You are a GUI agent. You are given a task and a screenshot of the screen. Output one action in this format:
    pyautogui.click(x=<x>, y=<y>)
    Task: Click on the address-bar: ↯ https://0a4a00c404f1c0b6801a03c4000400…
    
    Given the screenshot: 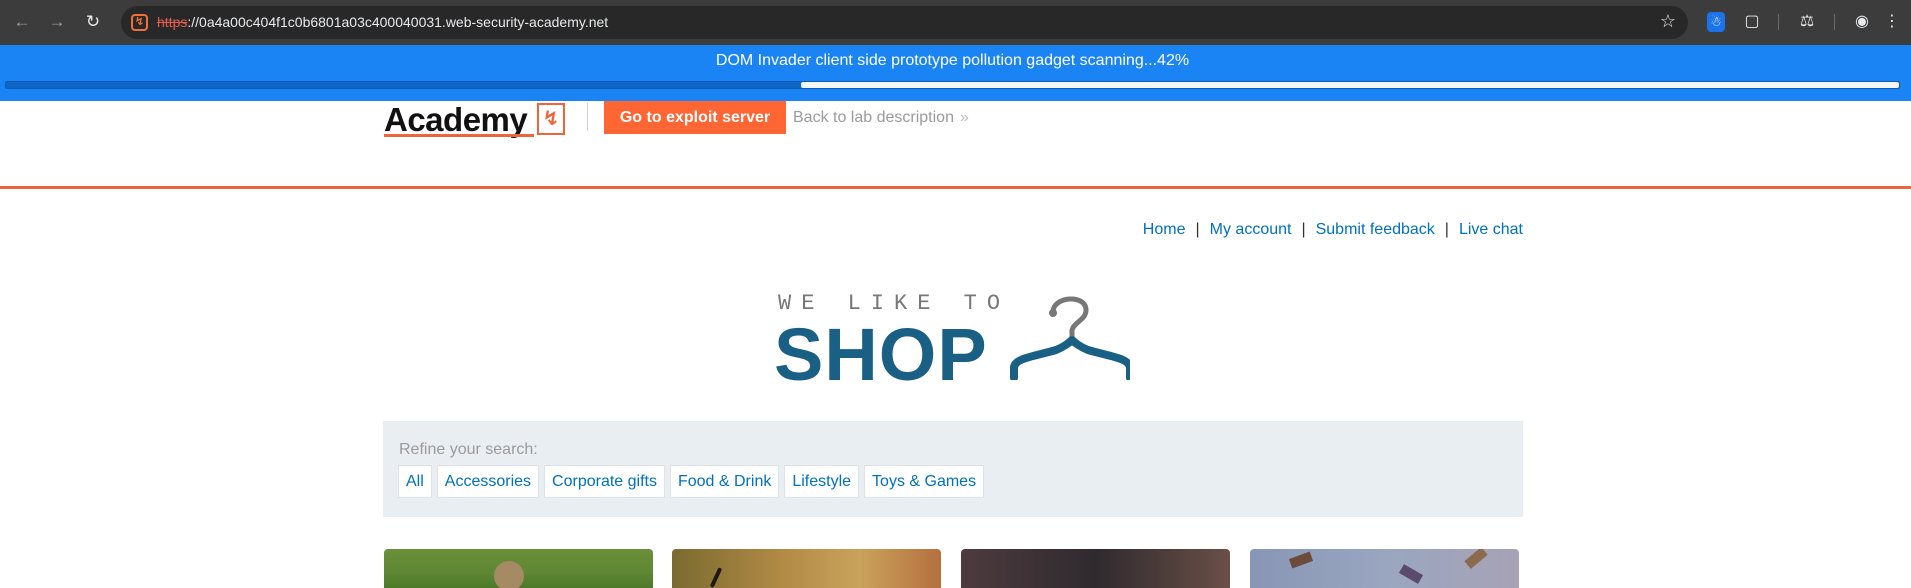 What is the action you would take?
    pyautogui.click(x=904, y=22)
    